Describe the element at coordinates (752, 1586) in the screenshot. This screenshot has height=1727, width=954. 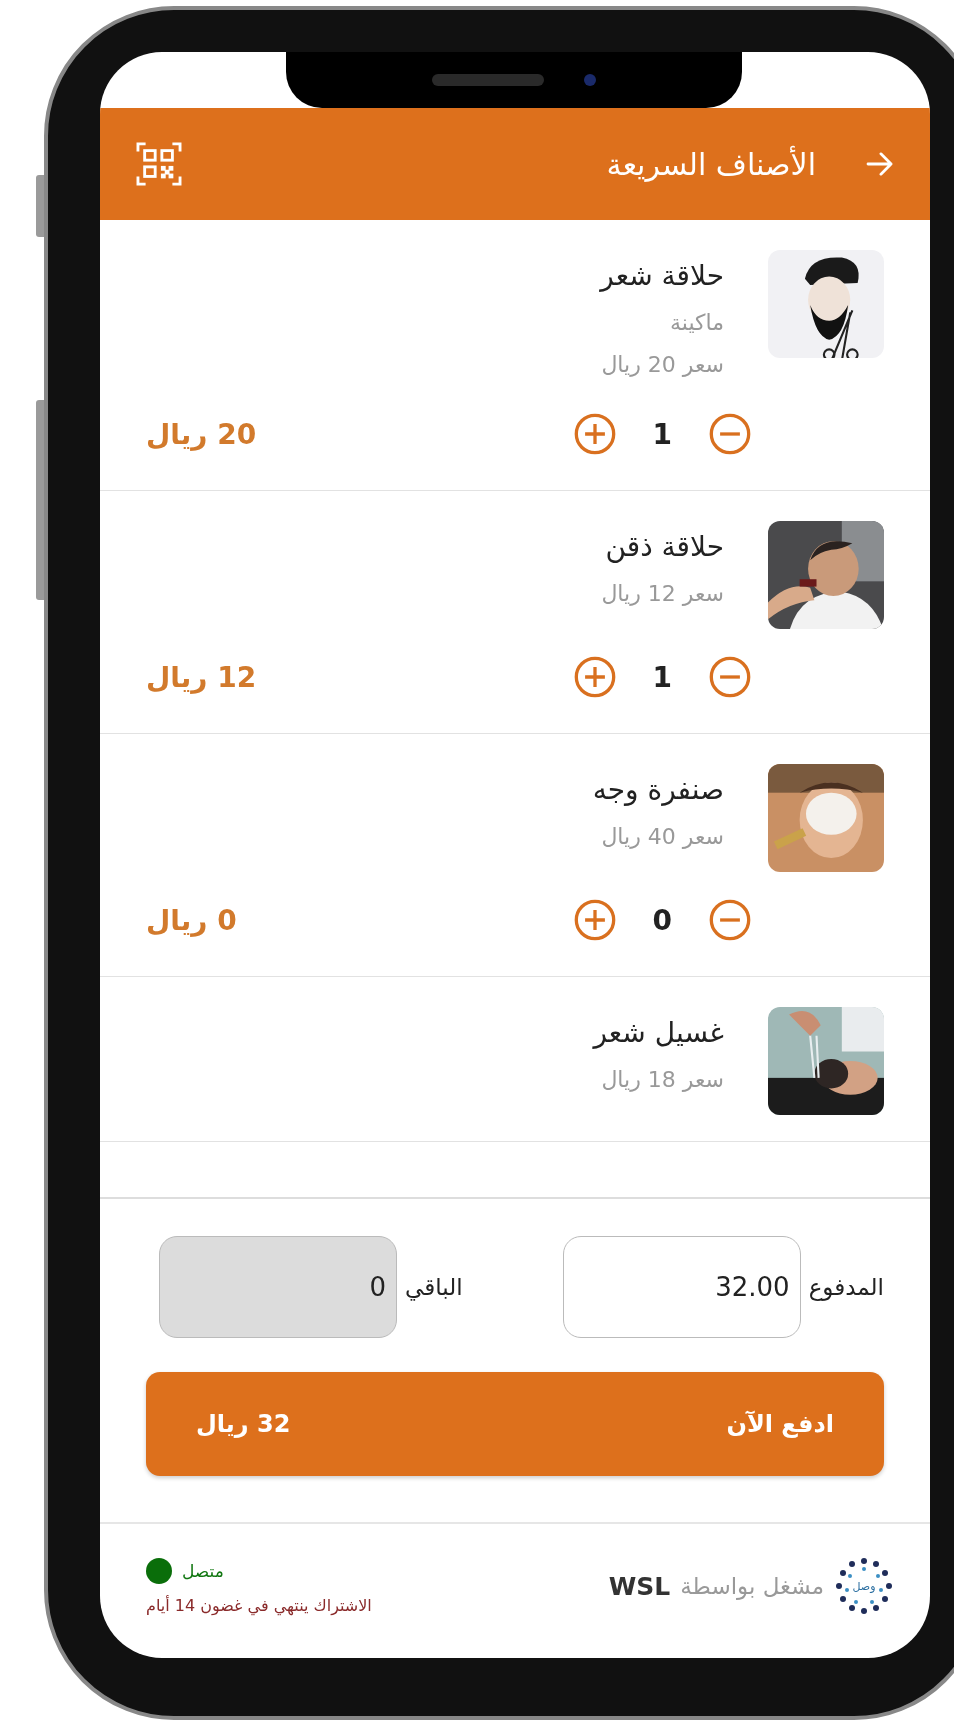
I see `powered-by-text: مشغل بواسطة` at that location.